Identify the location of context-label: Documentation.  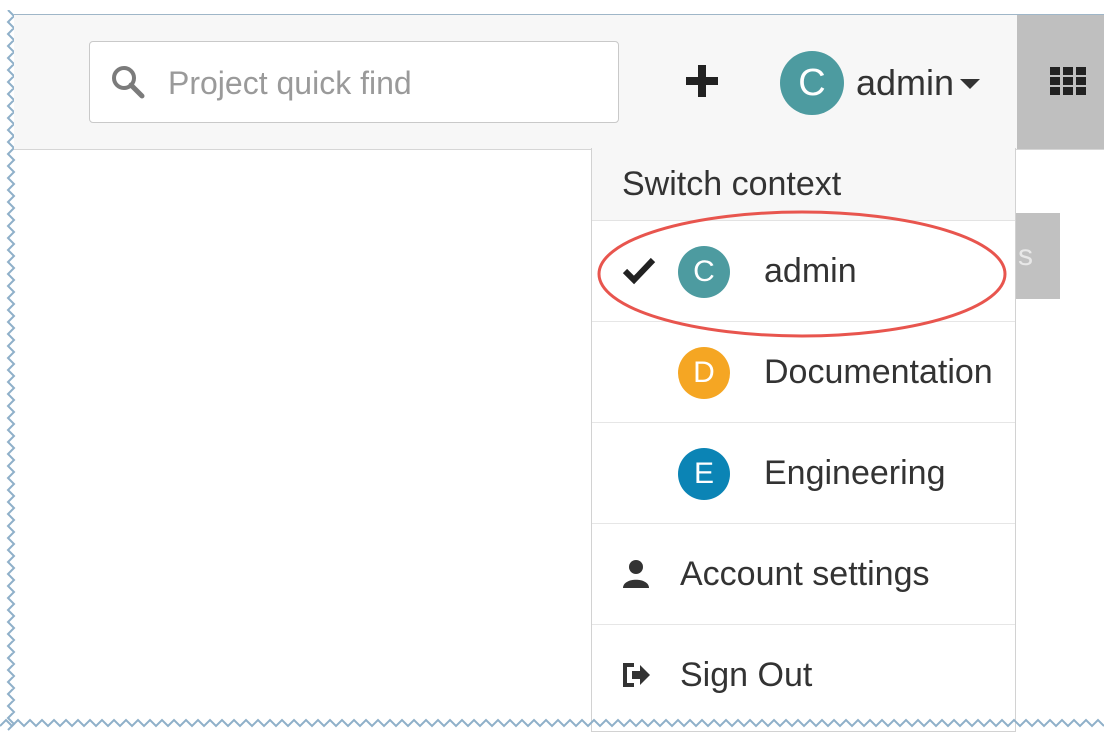
(878, 372).